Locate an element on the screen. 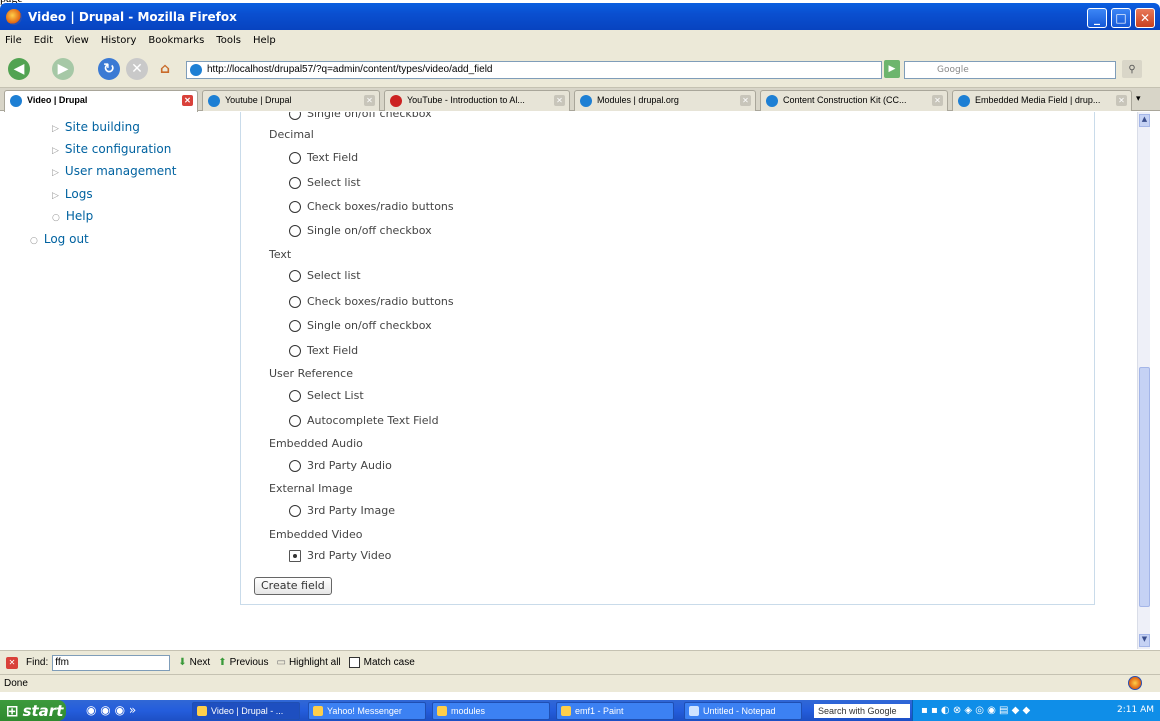  quicklaunch-icons: ◉ ◉ ◉ » is located at coordinates (111, 710).